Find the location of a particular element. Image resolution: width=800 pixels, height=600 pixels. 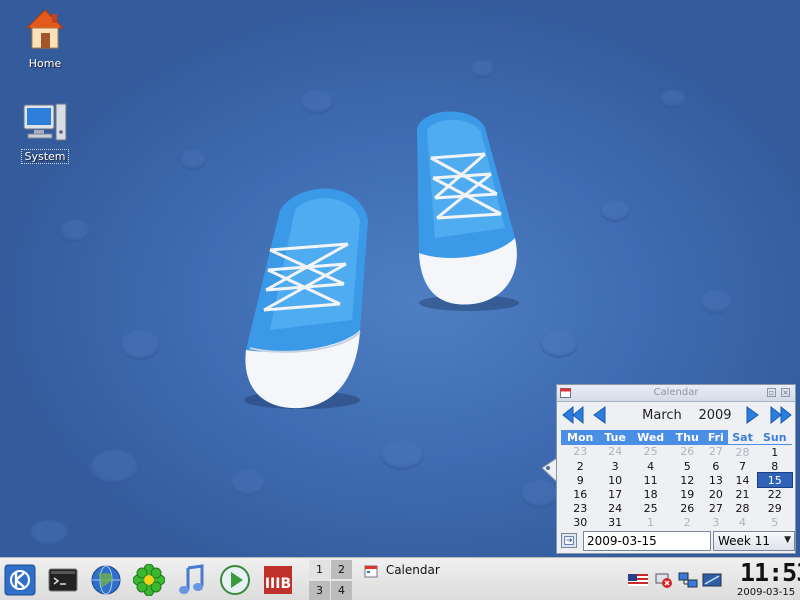

browser-icon is located at coordinates (106, 580).